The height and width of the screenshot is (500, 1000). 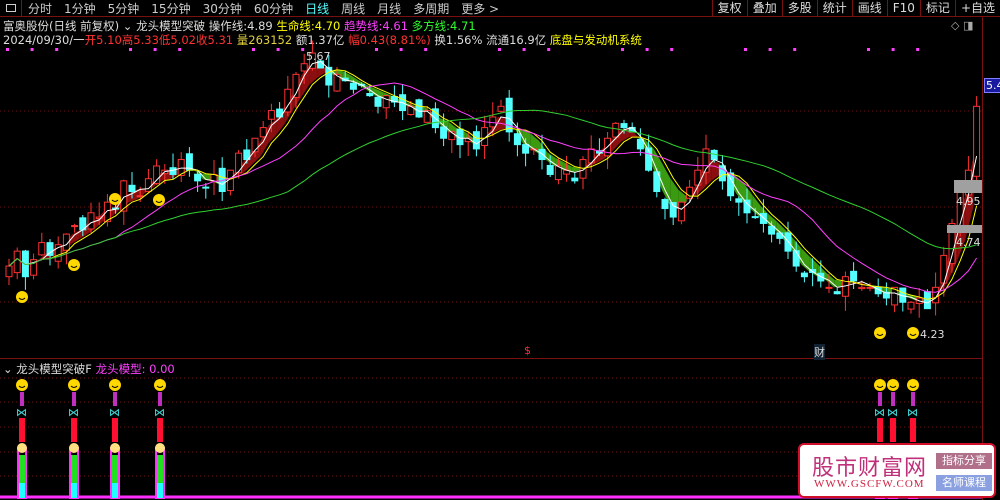 What do you see at coordinates (491, 358) in the screenshot?
I see `panel-separator` at bounding box center [491, 358].